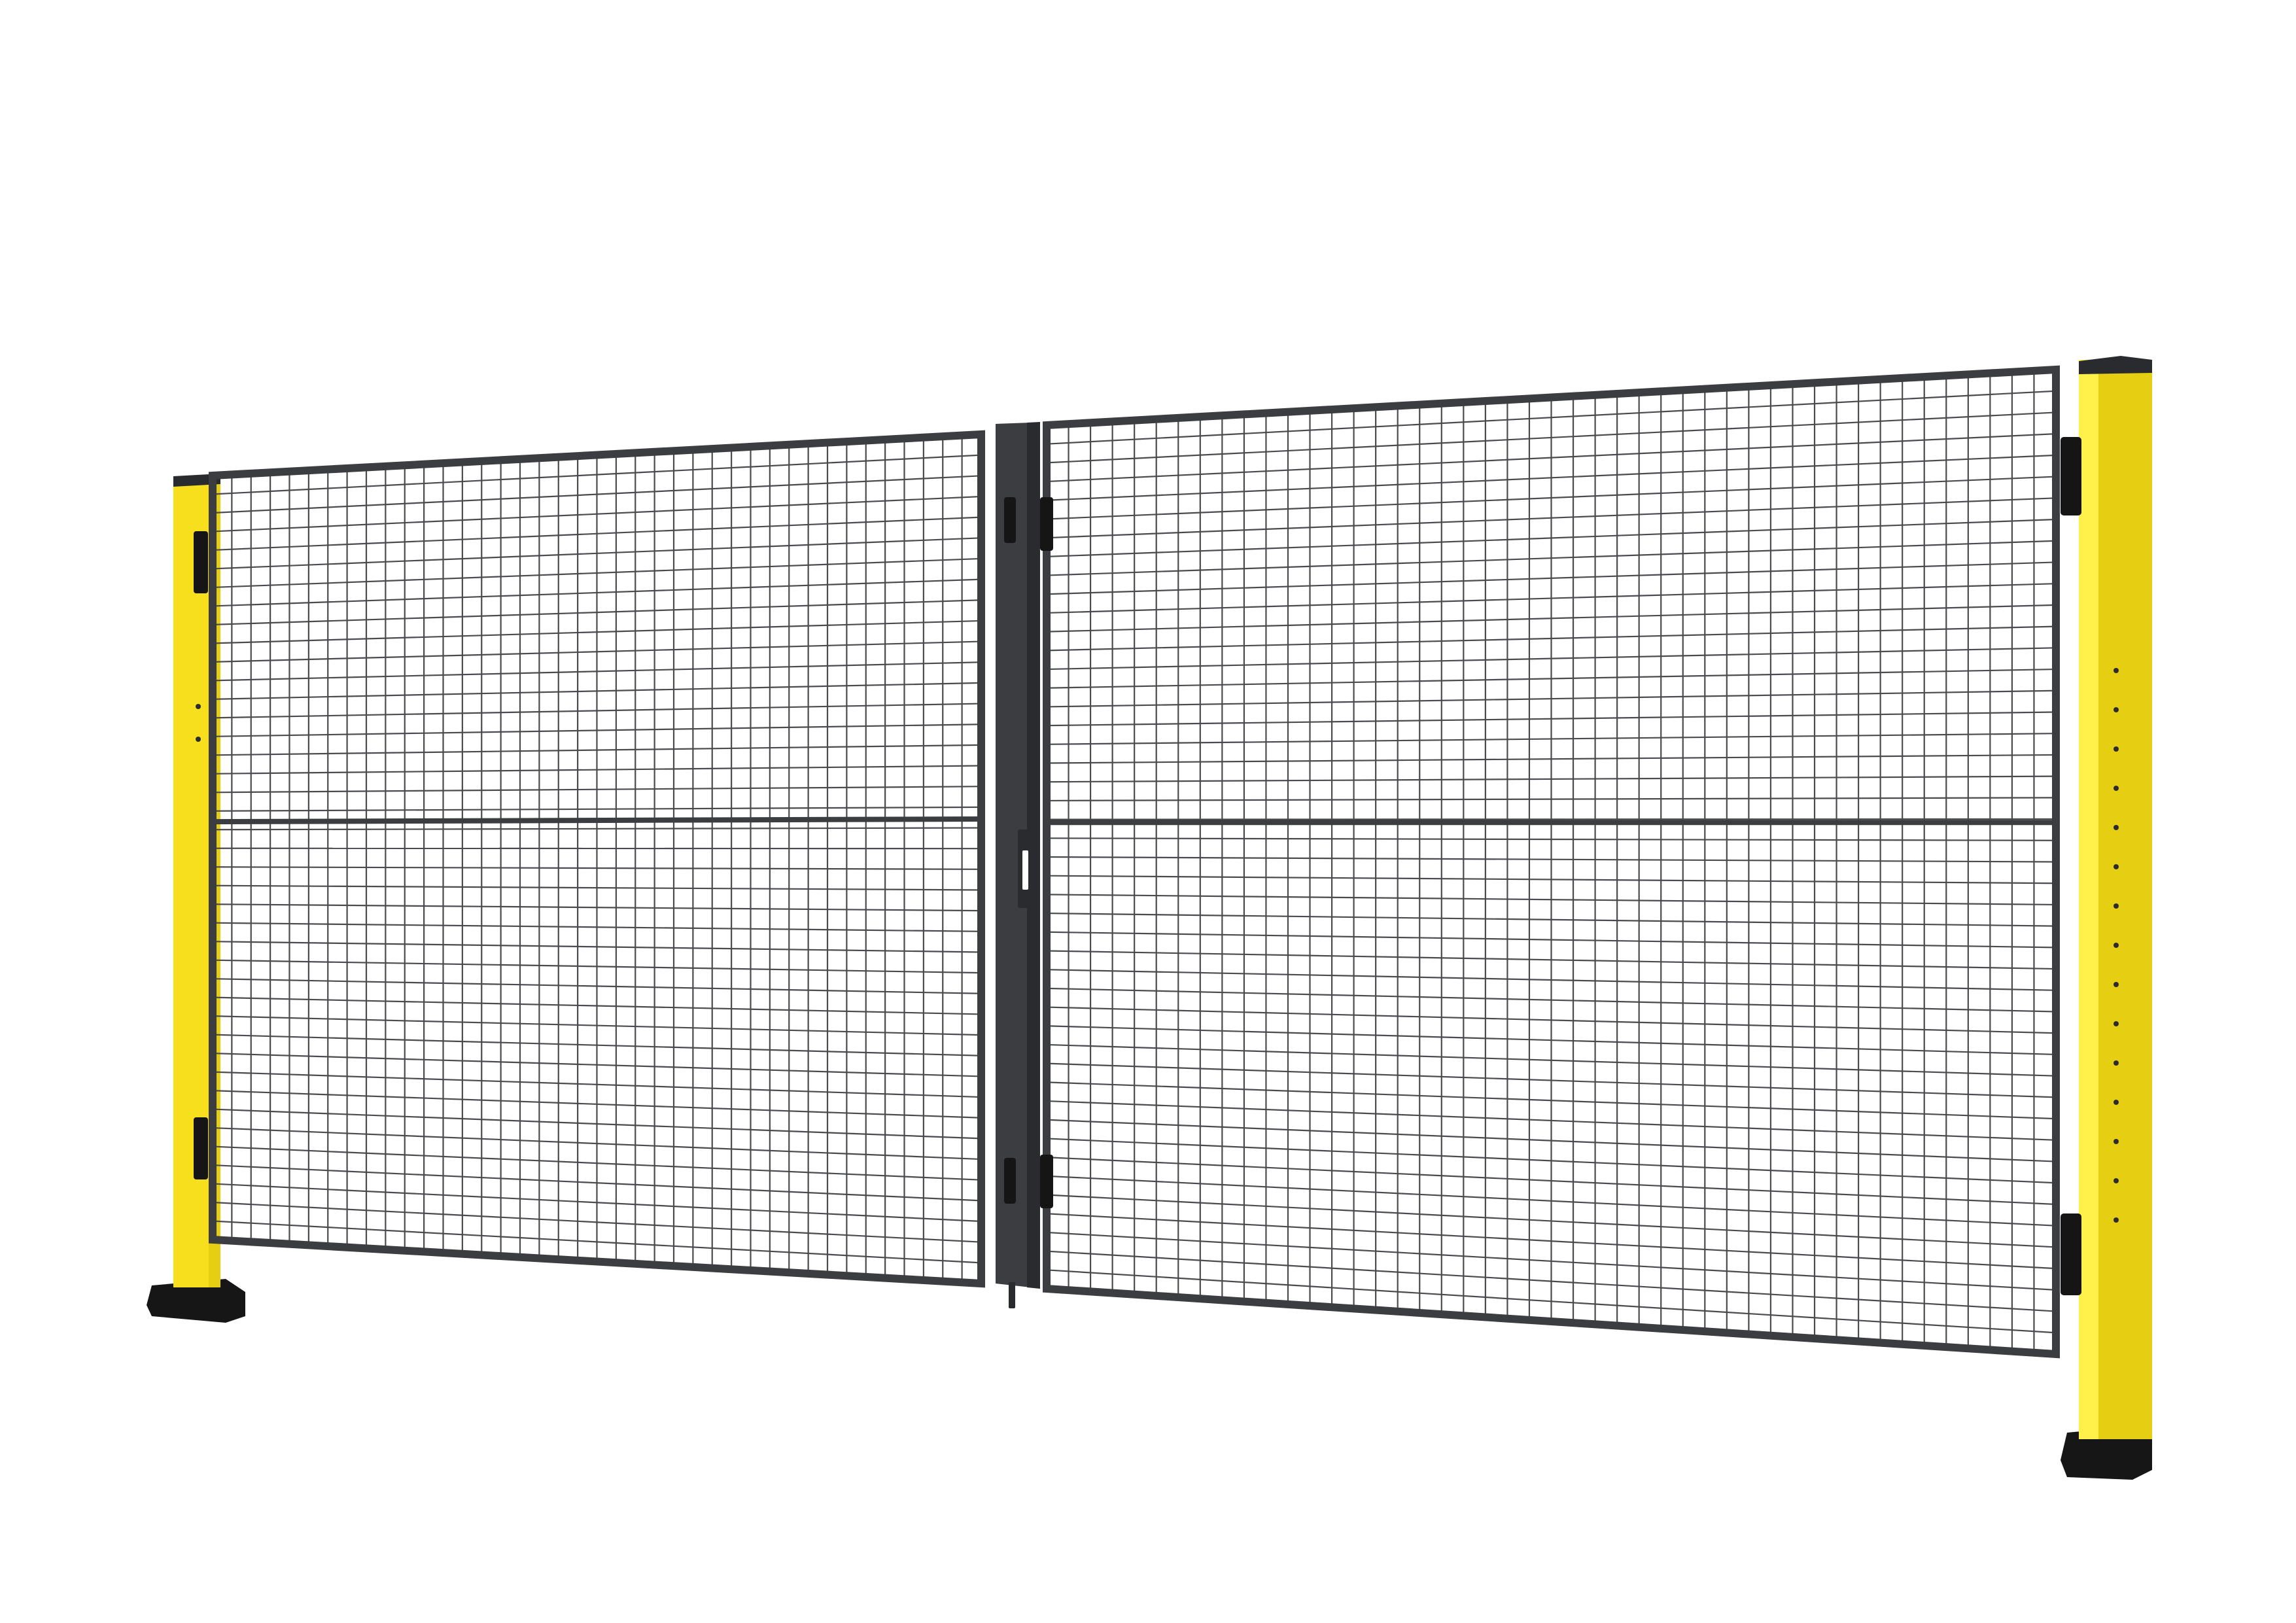 This screenshot has height=1623, width=2296. I want to click on left-post, so click(196, 898).